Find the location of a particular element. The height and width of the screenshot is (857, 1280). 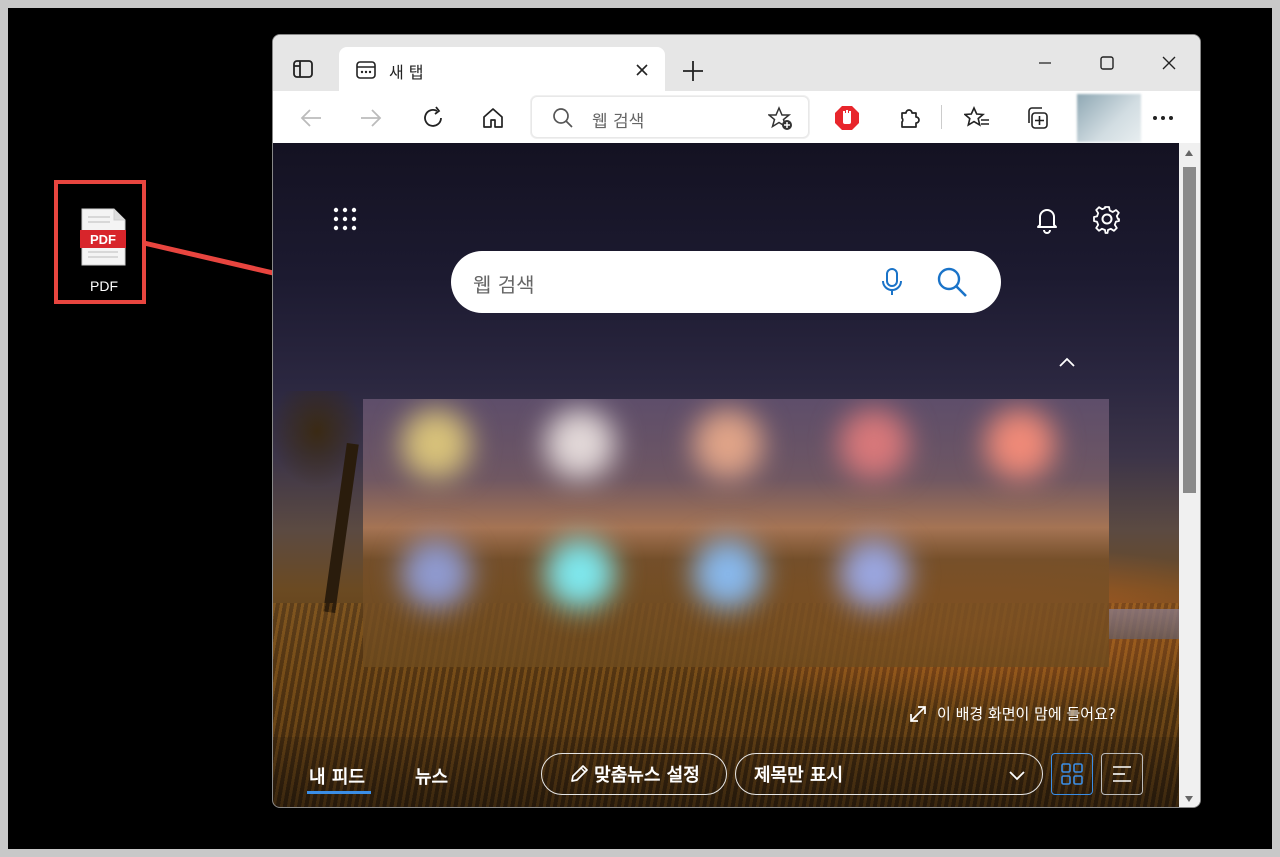

personalize-button: 맞춤뉴스 설정 is located at coordinates (634, 774).